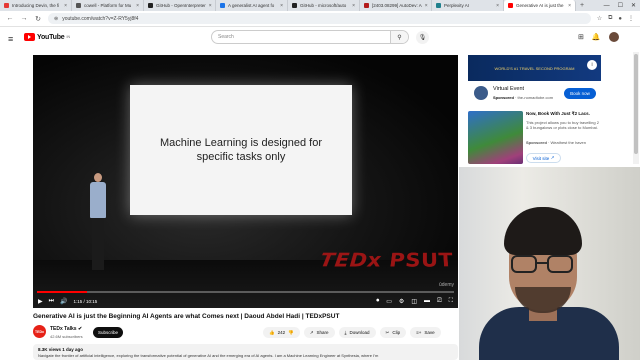  What do you see at coordinates (56, 19) in the screenshot?
I see `site-info-icon: ⊜` at bounding box center [56, 19].